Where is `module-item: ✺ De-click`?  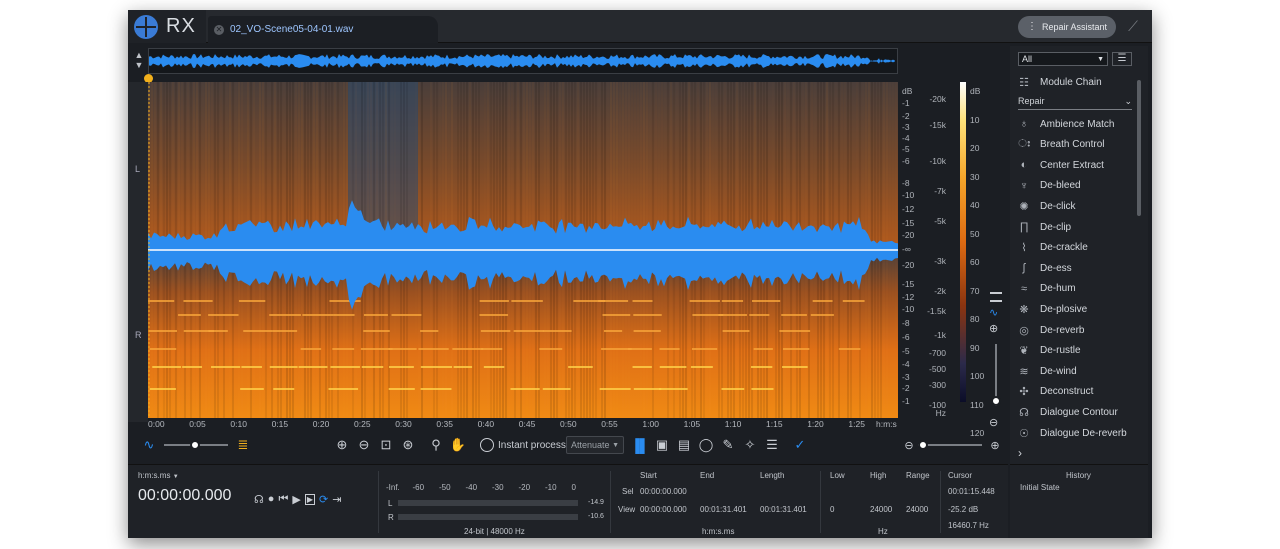 module-item: ✺ De-click is located at coordinates (1076, 206).